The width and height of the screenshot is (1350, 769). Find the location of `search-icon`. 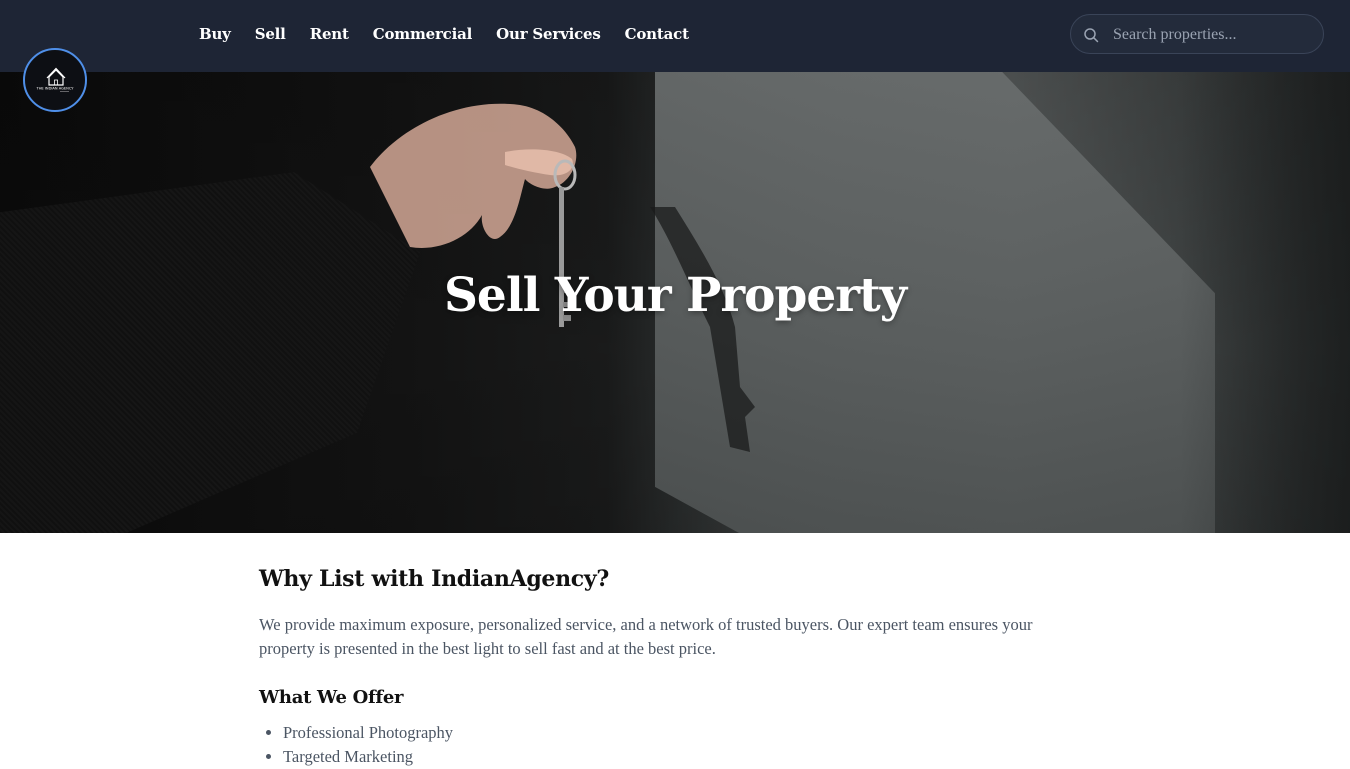

search-icon is located at coordinates (1091, 35).